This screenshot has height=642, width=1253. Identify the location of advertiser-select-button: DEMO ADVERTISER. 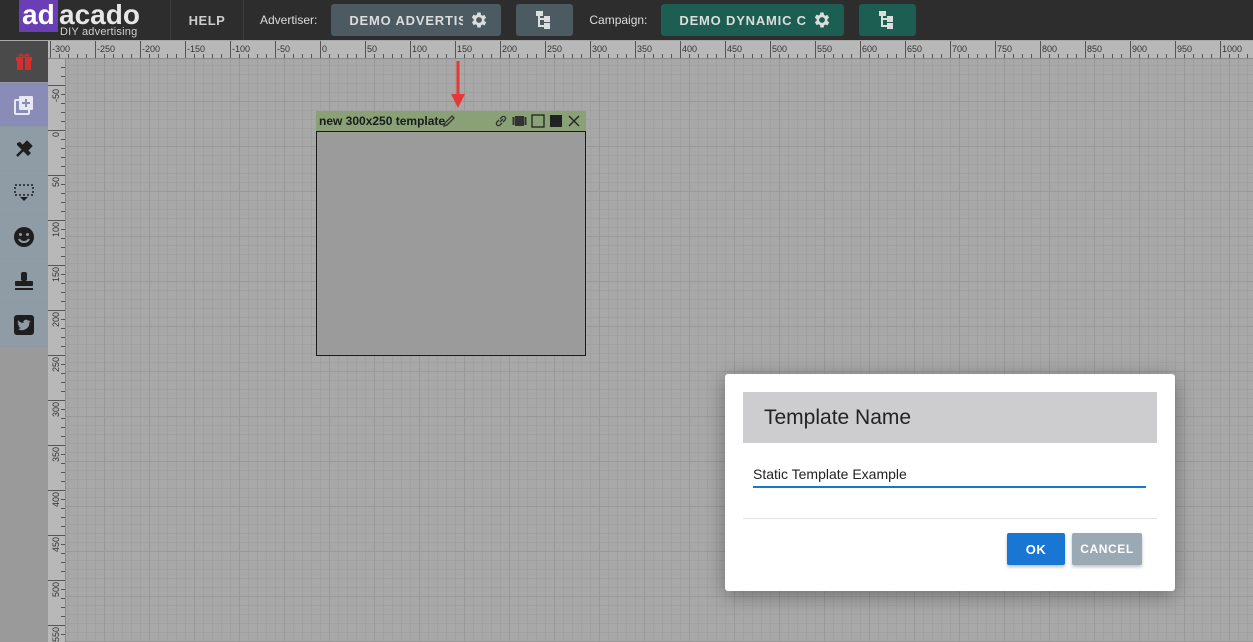
(416, 20).